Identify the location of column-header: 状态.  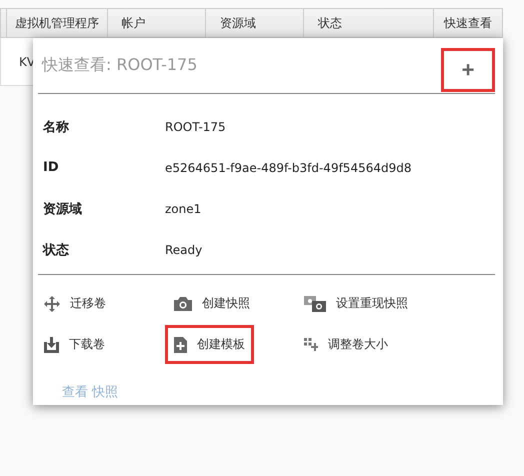
(368, 23).